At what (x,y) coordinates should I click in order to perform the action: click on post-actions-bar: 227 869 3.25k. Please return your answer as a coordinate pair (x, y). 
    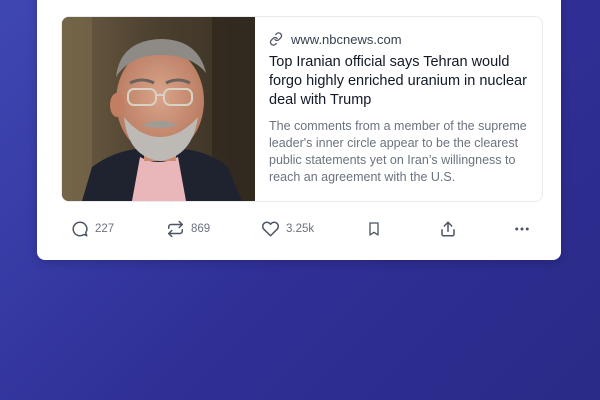
    Looking at the image, I should click on (301, 229).